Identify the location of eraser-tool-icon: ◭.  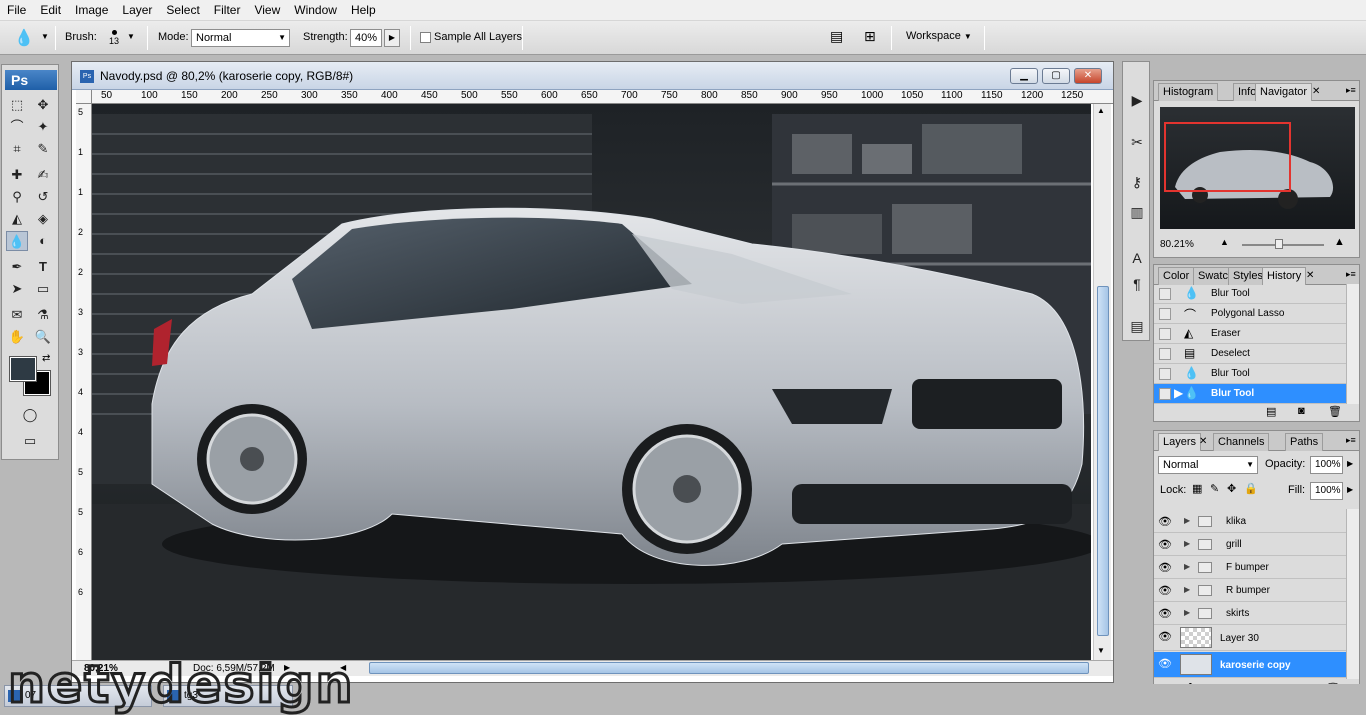
(17, 219).